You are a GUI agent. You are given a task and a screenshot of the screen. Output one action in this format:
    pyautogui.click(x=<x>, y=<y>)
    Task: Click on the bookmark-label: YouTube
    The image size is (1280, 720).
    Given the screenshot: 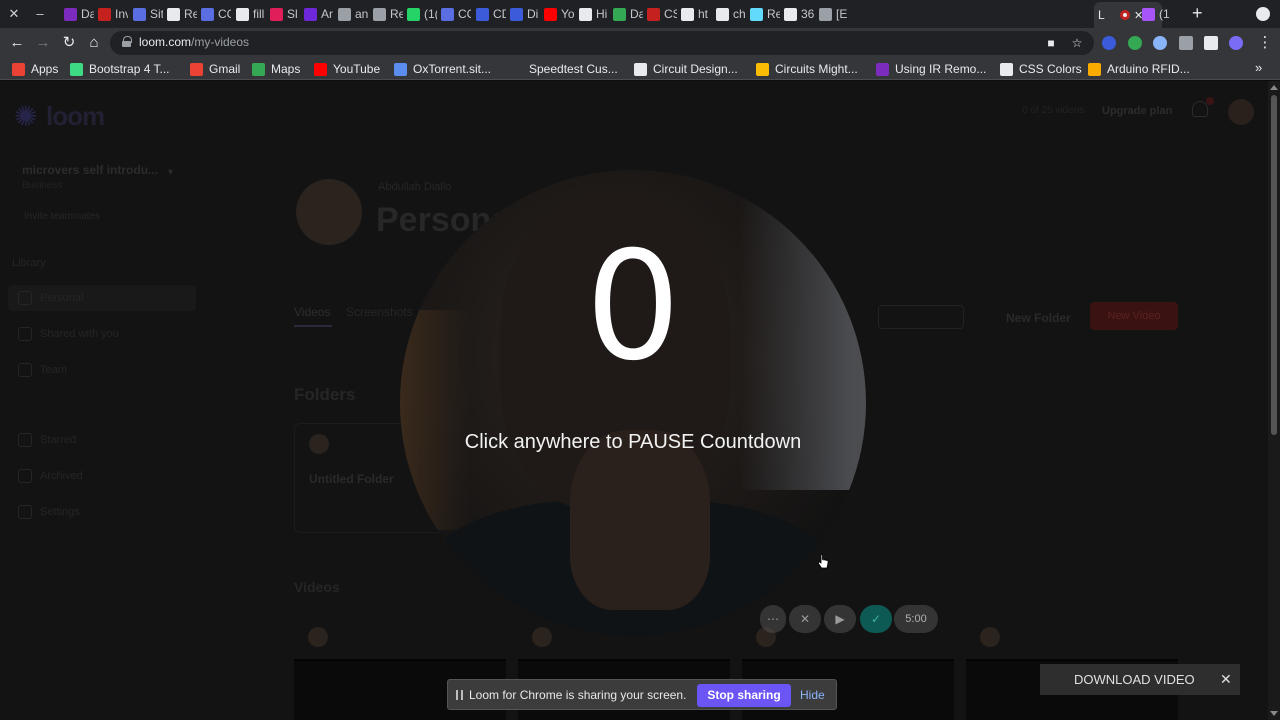 What is the action you would take?
    pyautogui.click(x=357, y=69)
    